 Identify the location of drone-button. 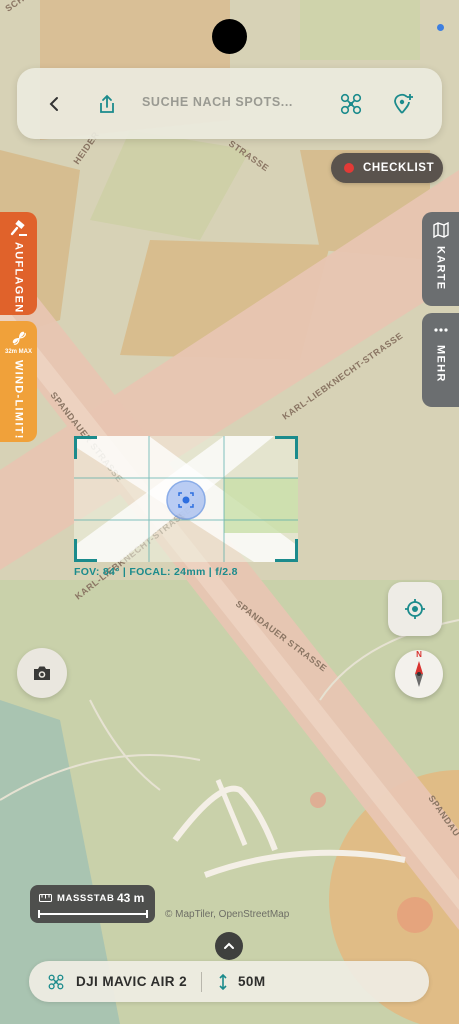
(351, 104).